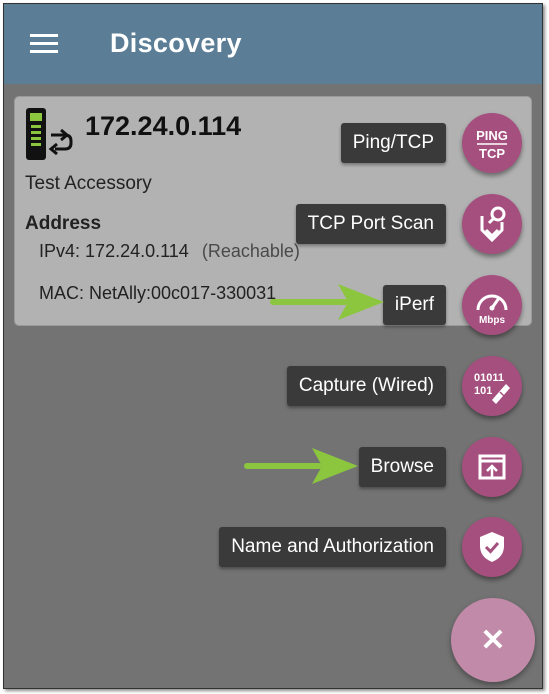  Describe the element at coordinates (163, 126) in the screenshot. I see `device-ip-title: 172.24.0.114` at that location.